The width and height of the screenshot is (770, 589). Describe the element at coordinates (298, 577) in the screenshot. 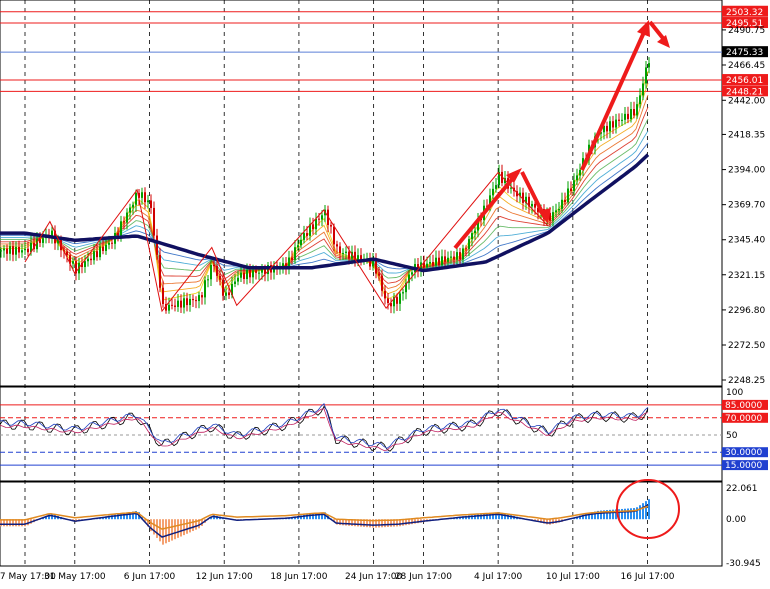

I see `x-tick-label-4: 18 Jun 17:00` at that location.